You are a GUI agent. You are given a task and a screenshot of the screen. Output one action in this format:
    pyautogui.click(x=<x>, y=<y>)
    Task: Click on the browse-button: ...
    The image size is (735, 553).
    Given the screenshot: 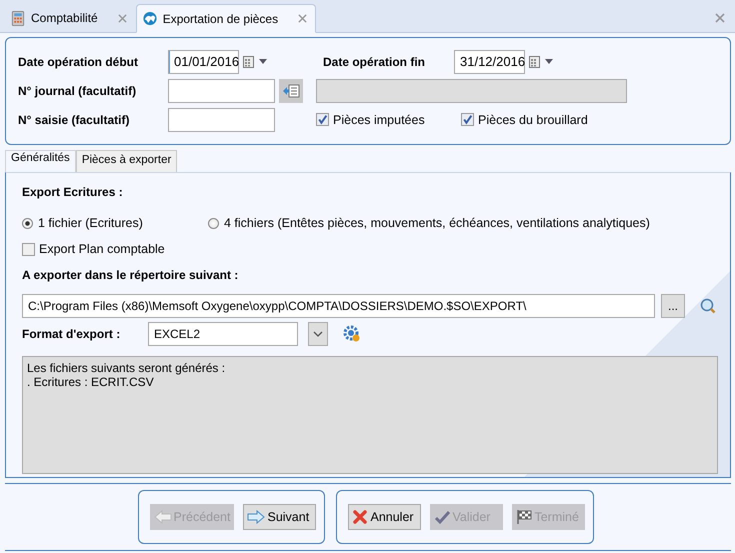 What is the action you would take?
    pyautogui.click(x=673, y=306)
    